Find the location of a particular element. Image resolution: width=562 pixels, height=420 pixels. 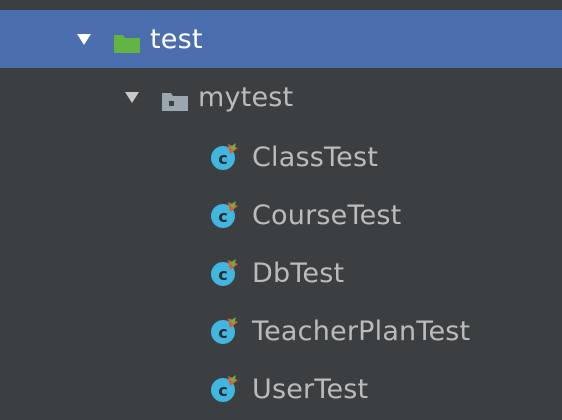

tree-node-label: ClassTest is located at coordinates (315, 157).